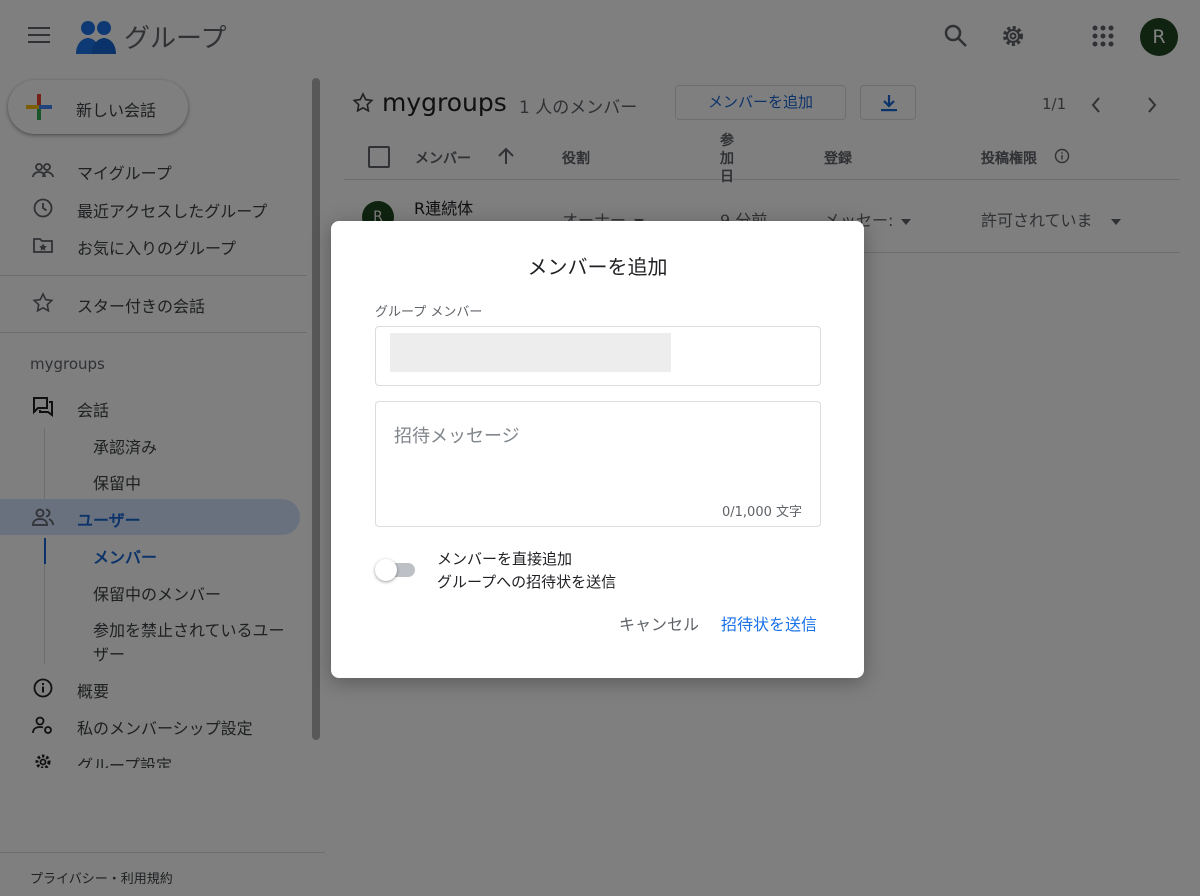 The width and height of the screenshot is (1200, 896). What do you see at coordinates (762, 512) in the screenshot?
I see `char-counter: 0/1,000 文字` at bounding box center [762, 512].